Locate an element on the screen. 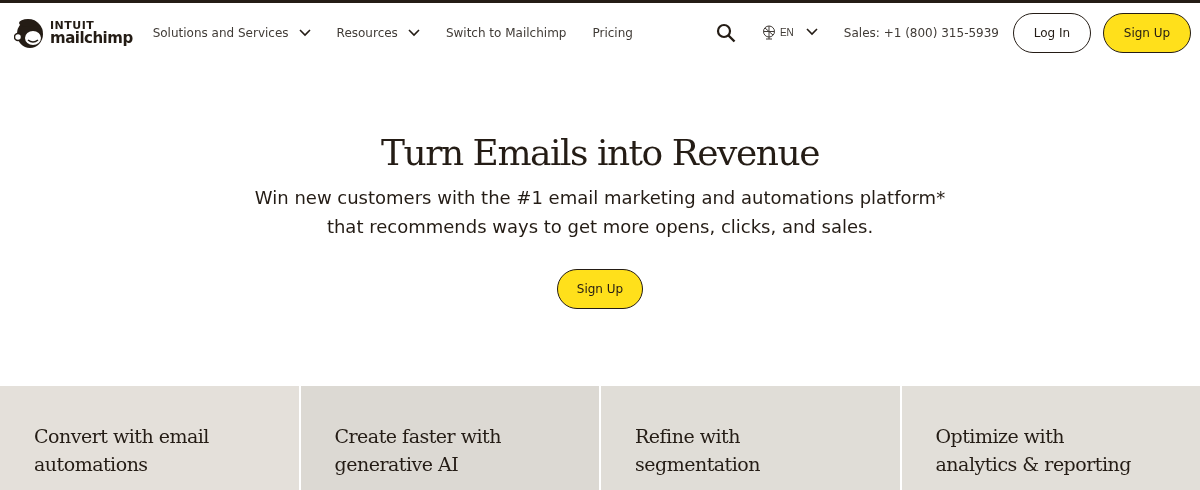 The height and width of the screenshot is (490, 1200). globe-icon is located at coordinates (768, 32).